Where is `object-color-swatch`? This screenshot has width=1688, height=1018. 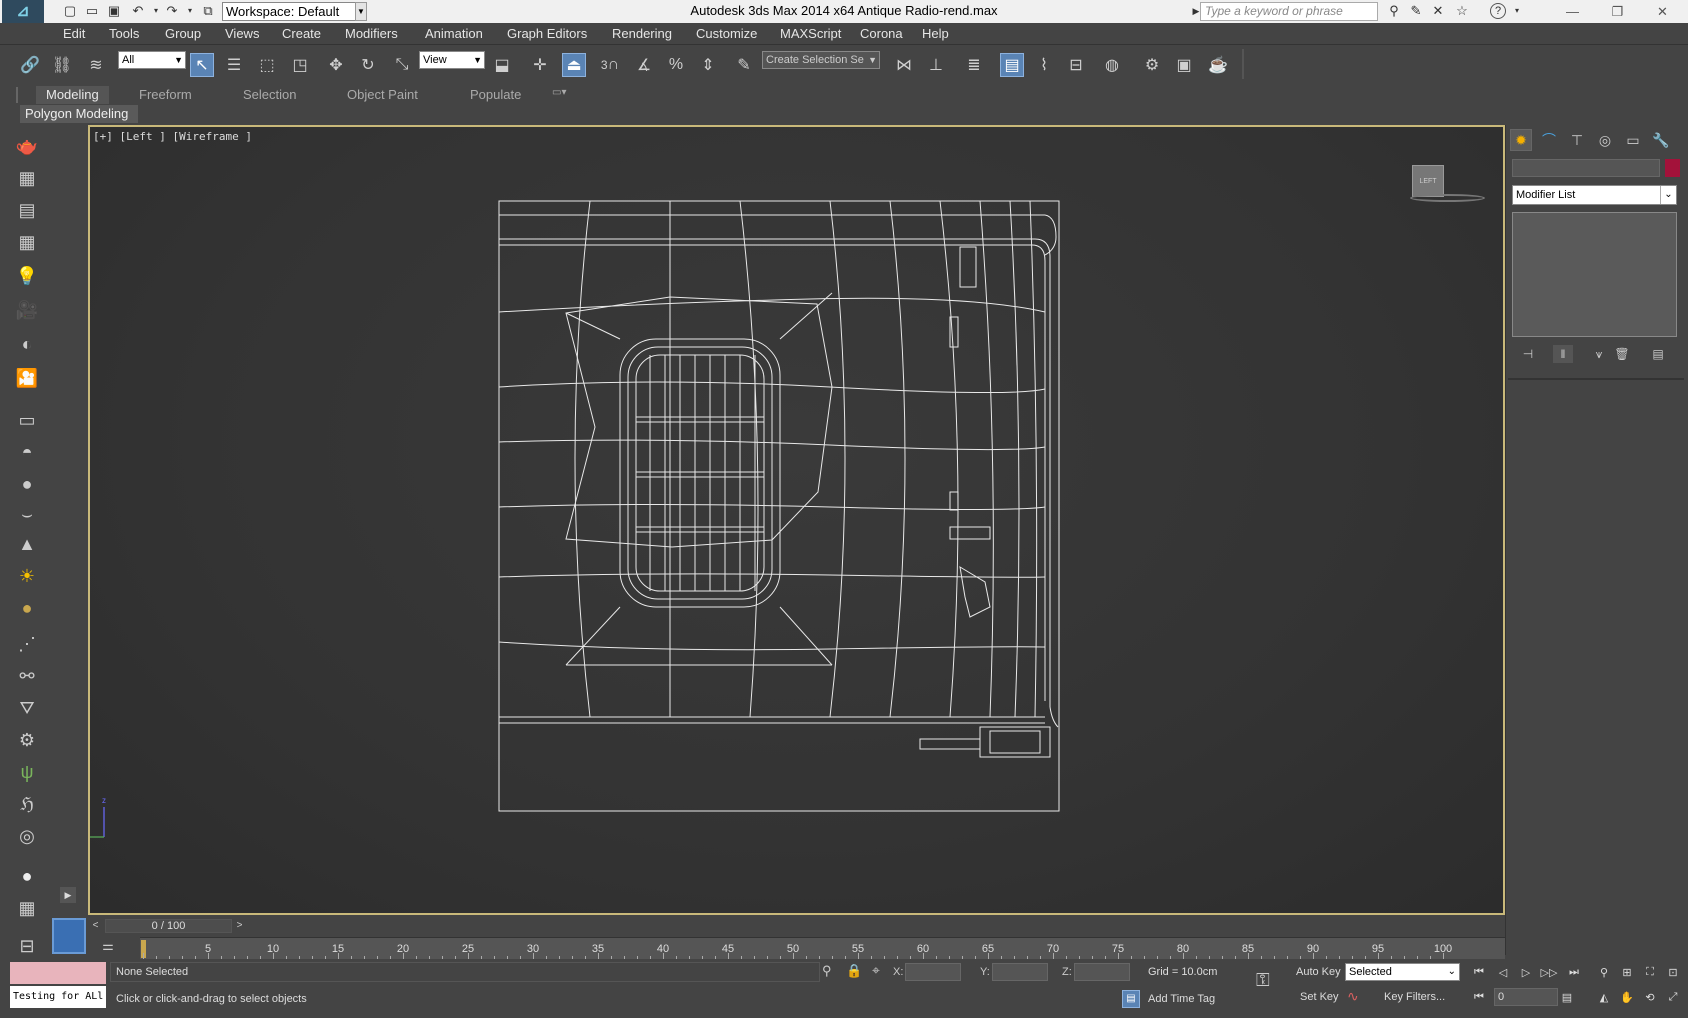
object-color-swatch is located at coordinates (1672, 168).